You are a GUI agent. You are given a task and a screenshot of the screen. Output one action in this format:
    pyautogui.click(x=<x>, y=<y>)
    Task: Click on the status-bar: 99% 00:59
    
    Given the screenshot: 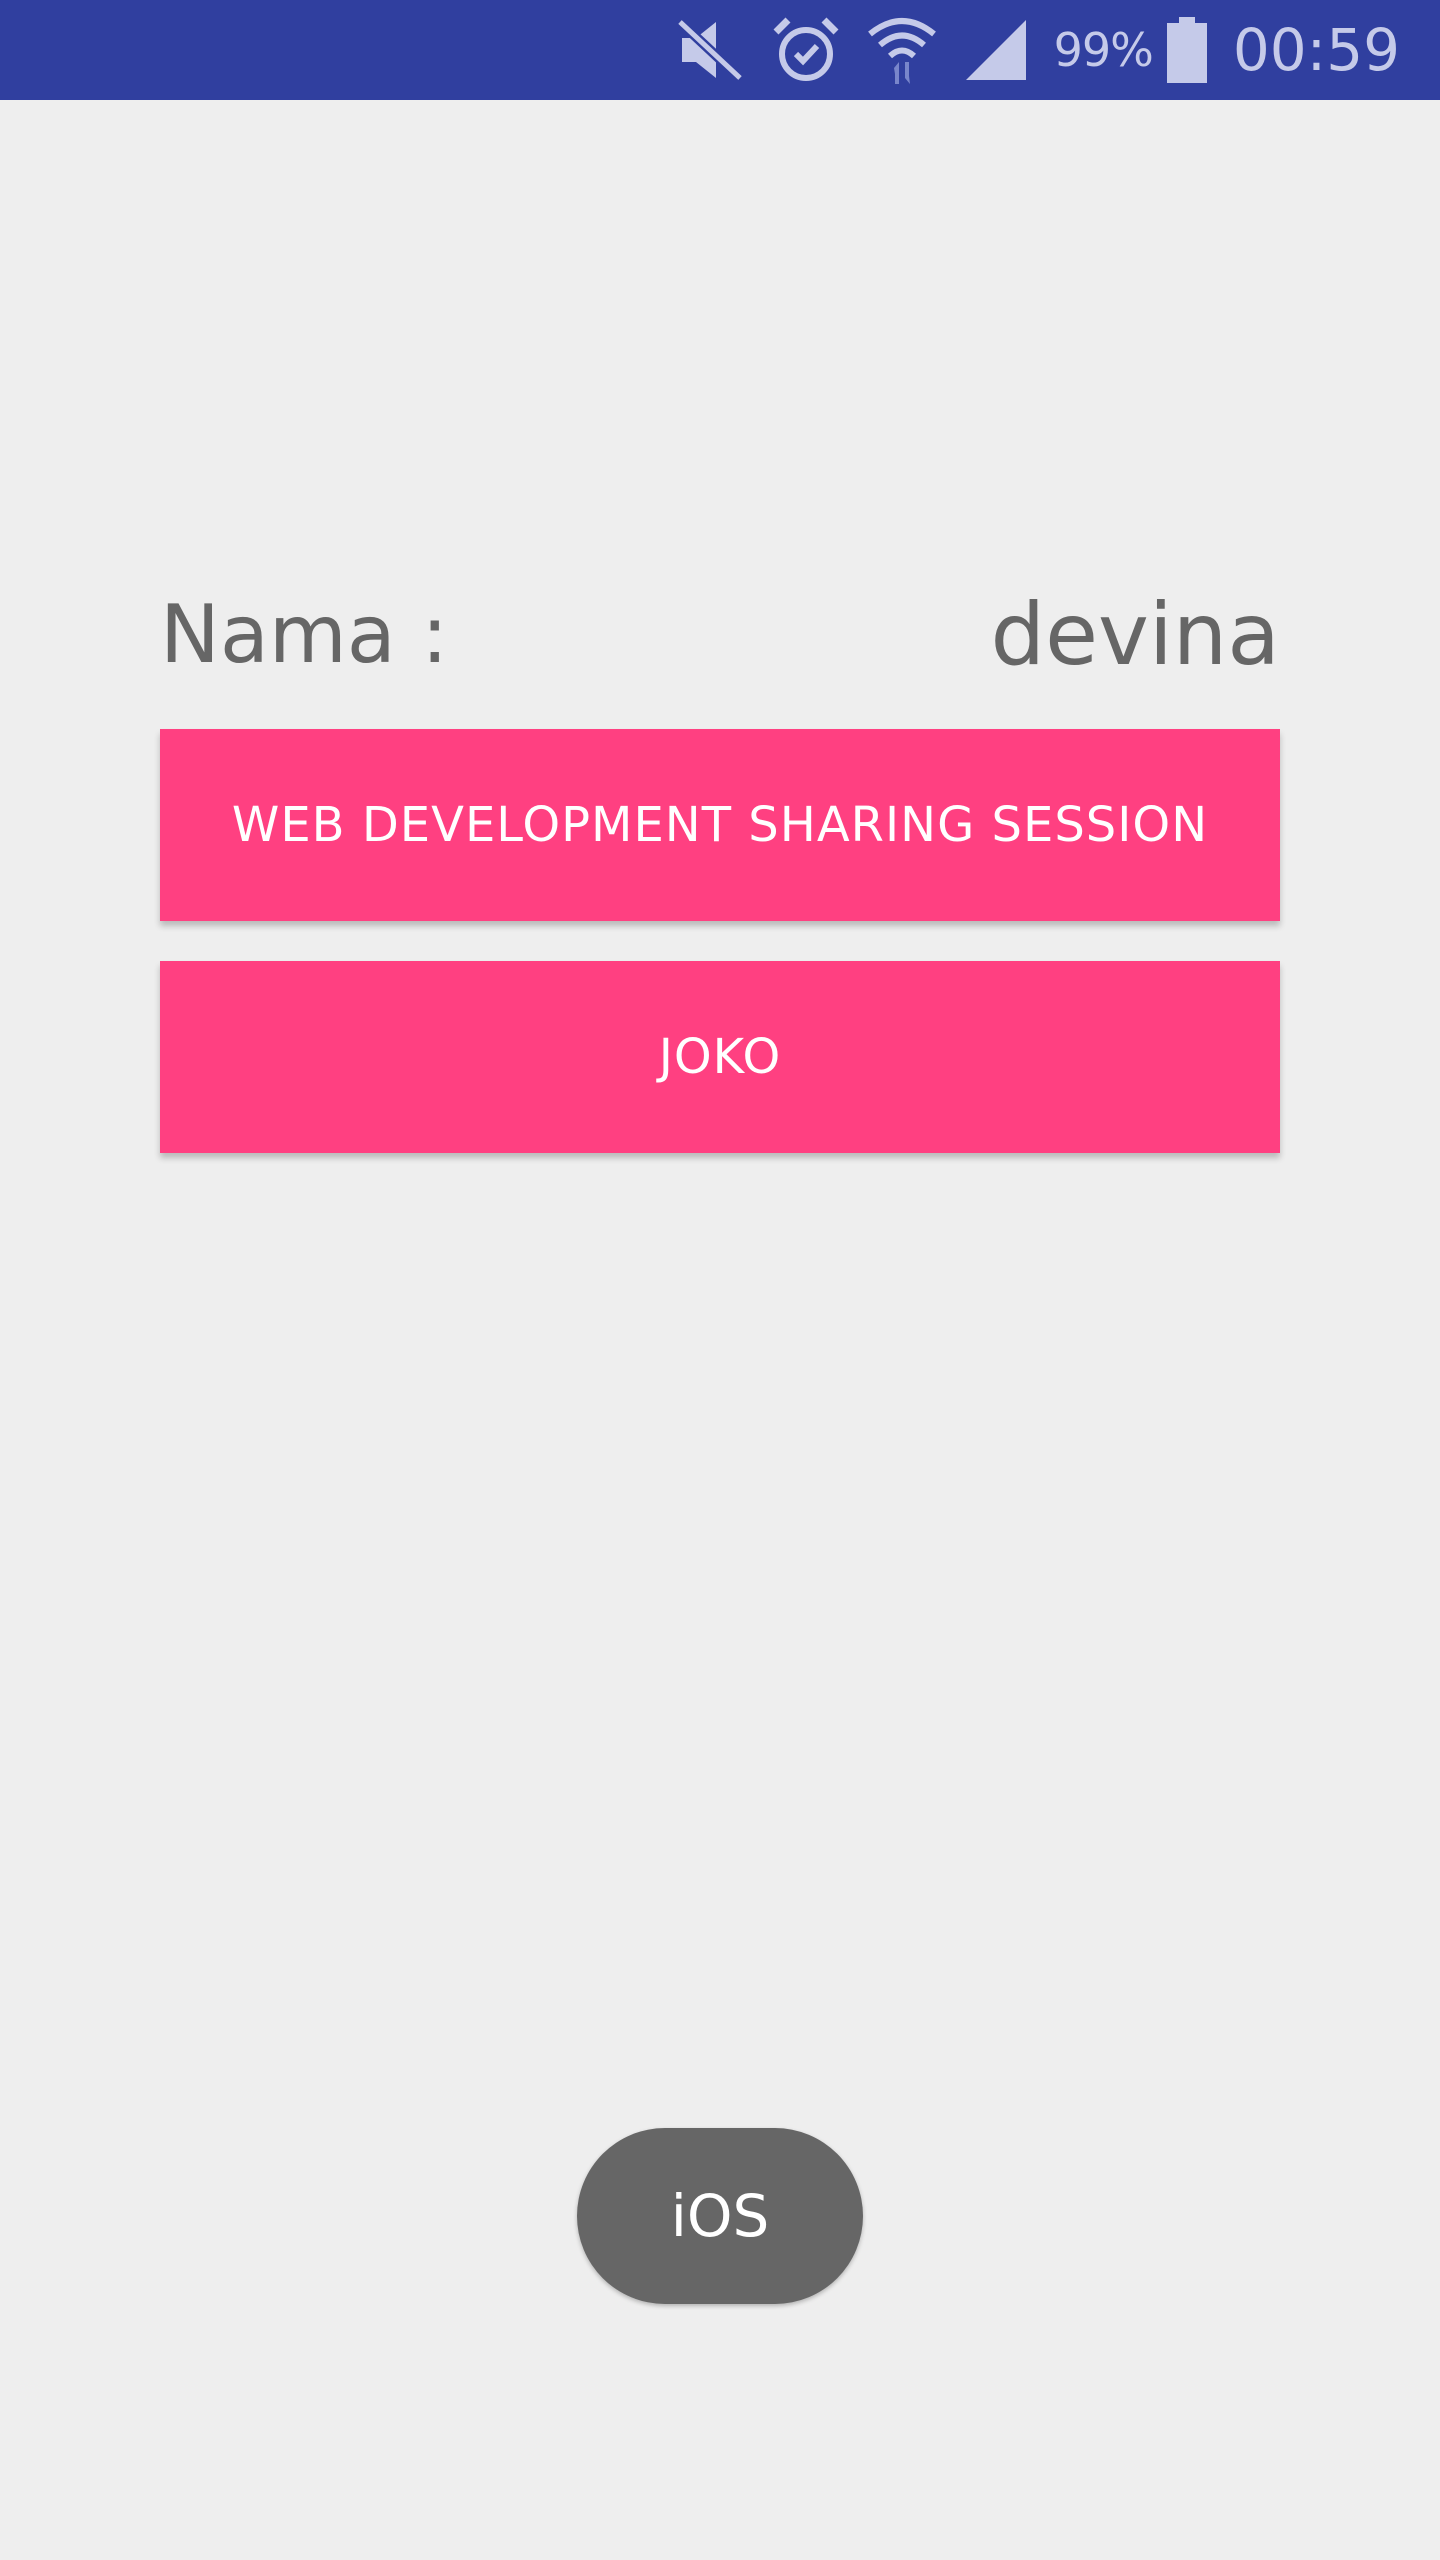 What is the action you would take?
    pyautogui.click(x=720, y=50)
    